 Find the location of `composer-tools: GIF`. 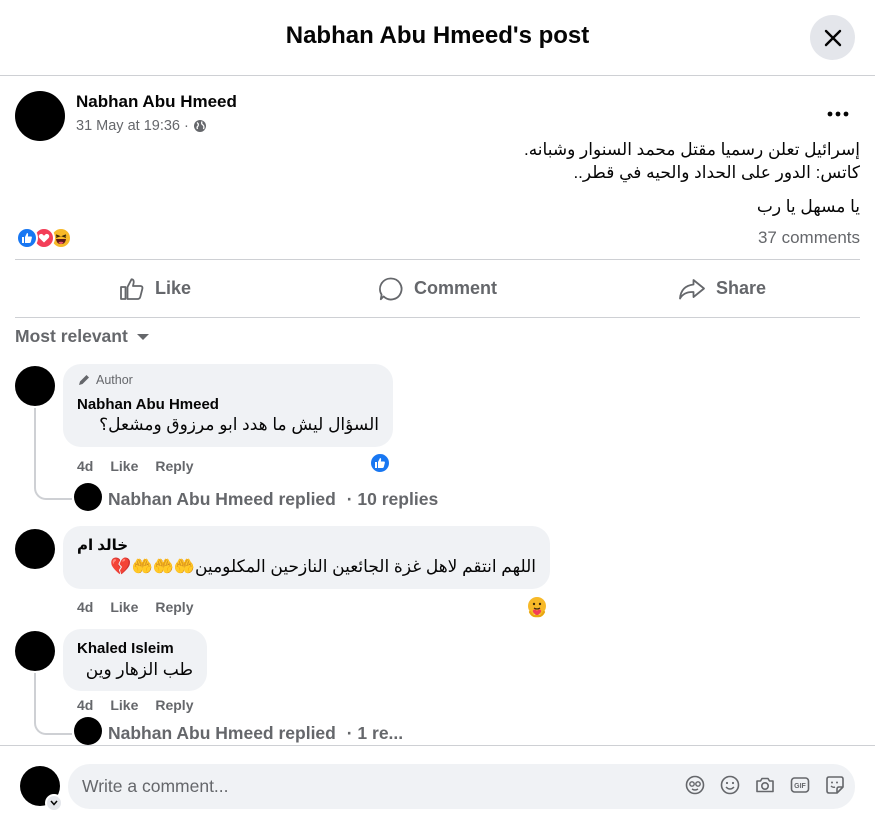

composer-tools: GIF is located at coordinates (765, 785).